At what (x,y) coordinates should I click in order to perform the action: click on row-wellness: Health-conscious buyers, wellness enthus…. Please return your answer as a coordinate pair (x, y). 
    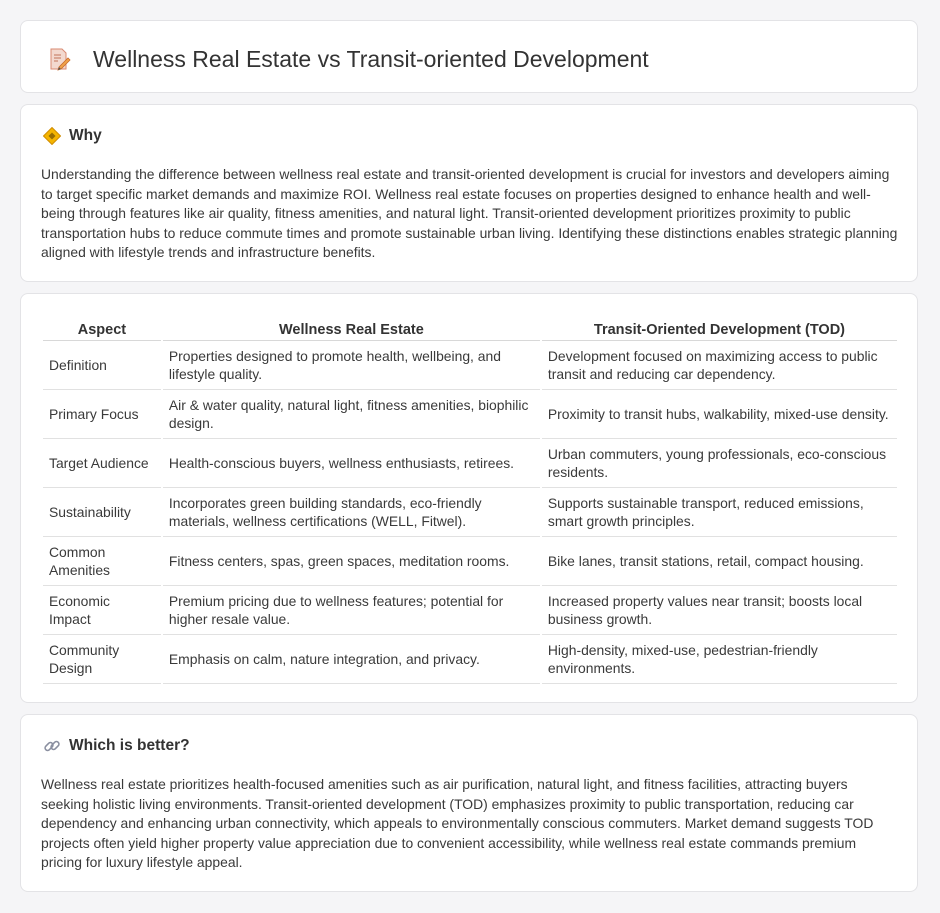
    Looking at the image, I should click on (351, 463).